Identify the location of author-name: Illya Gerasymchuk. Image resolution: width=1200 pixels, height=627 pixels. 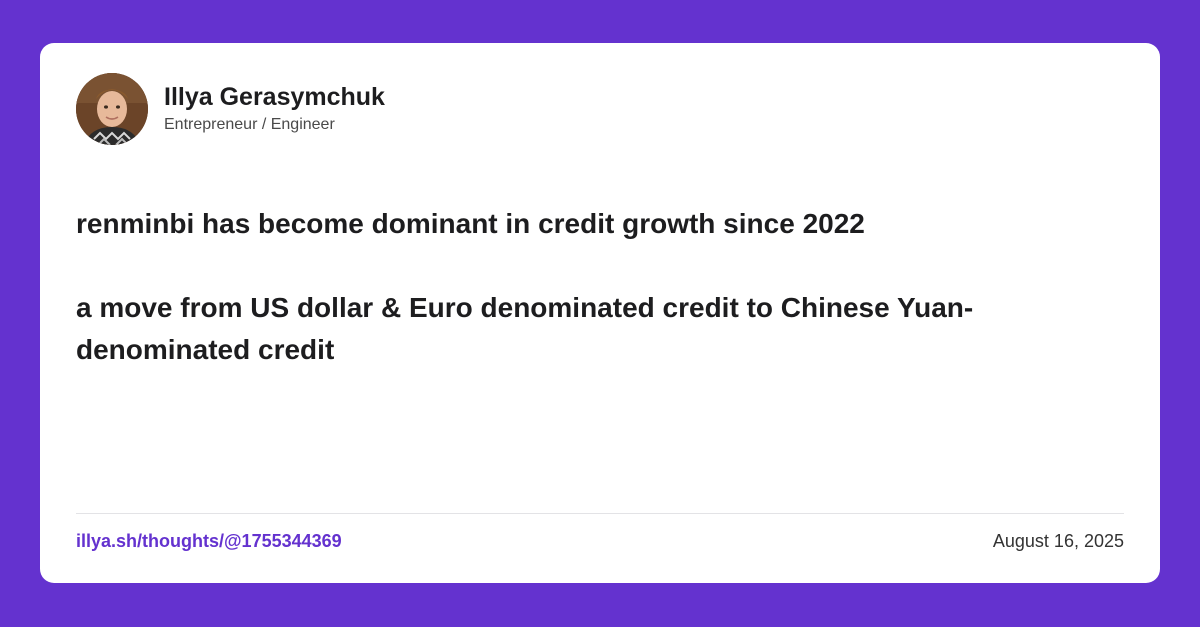
(274, 97).